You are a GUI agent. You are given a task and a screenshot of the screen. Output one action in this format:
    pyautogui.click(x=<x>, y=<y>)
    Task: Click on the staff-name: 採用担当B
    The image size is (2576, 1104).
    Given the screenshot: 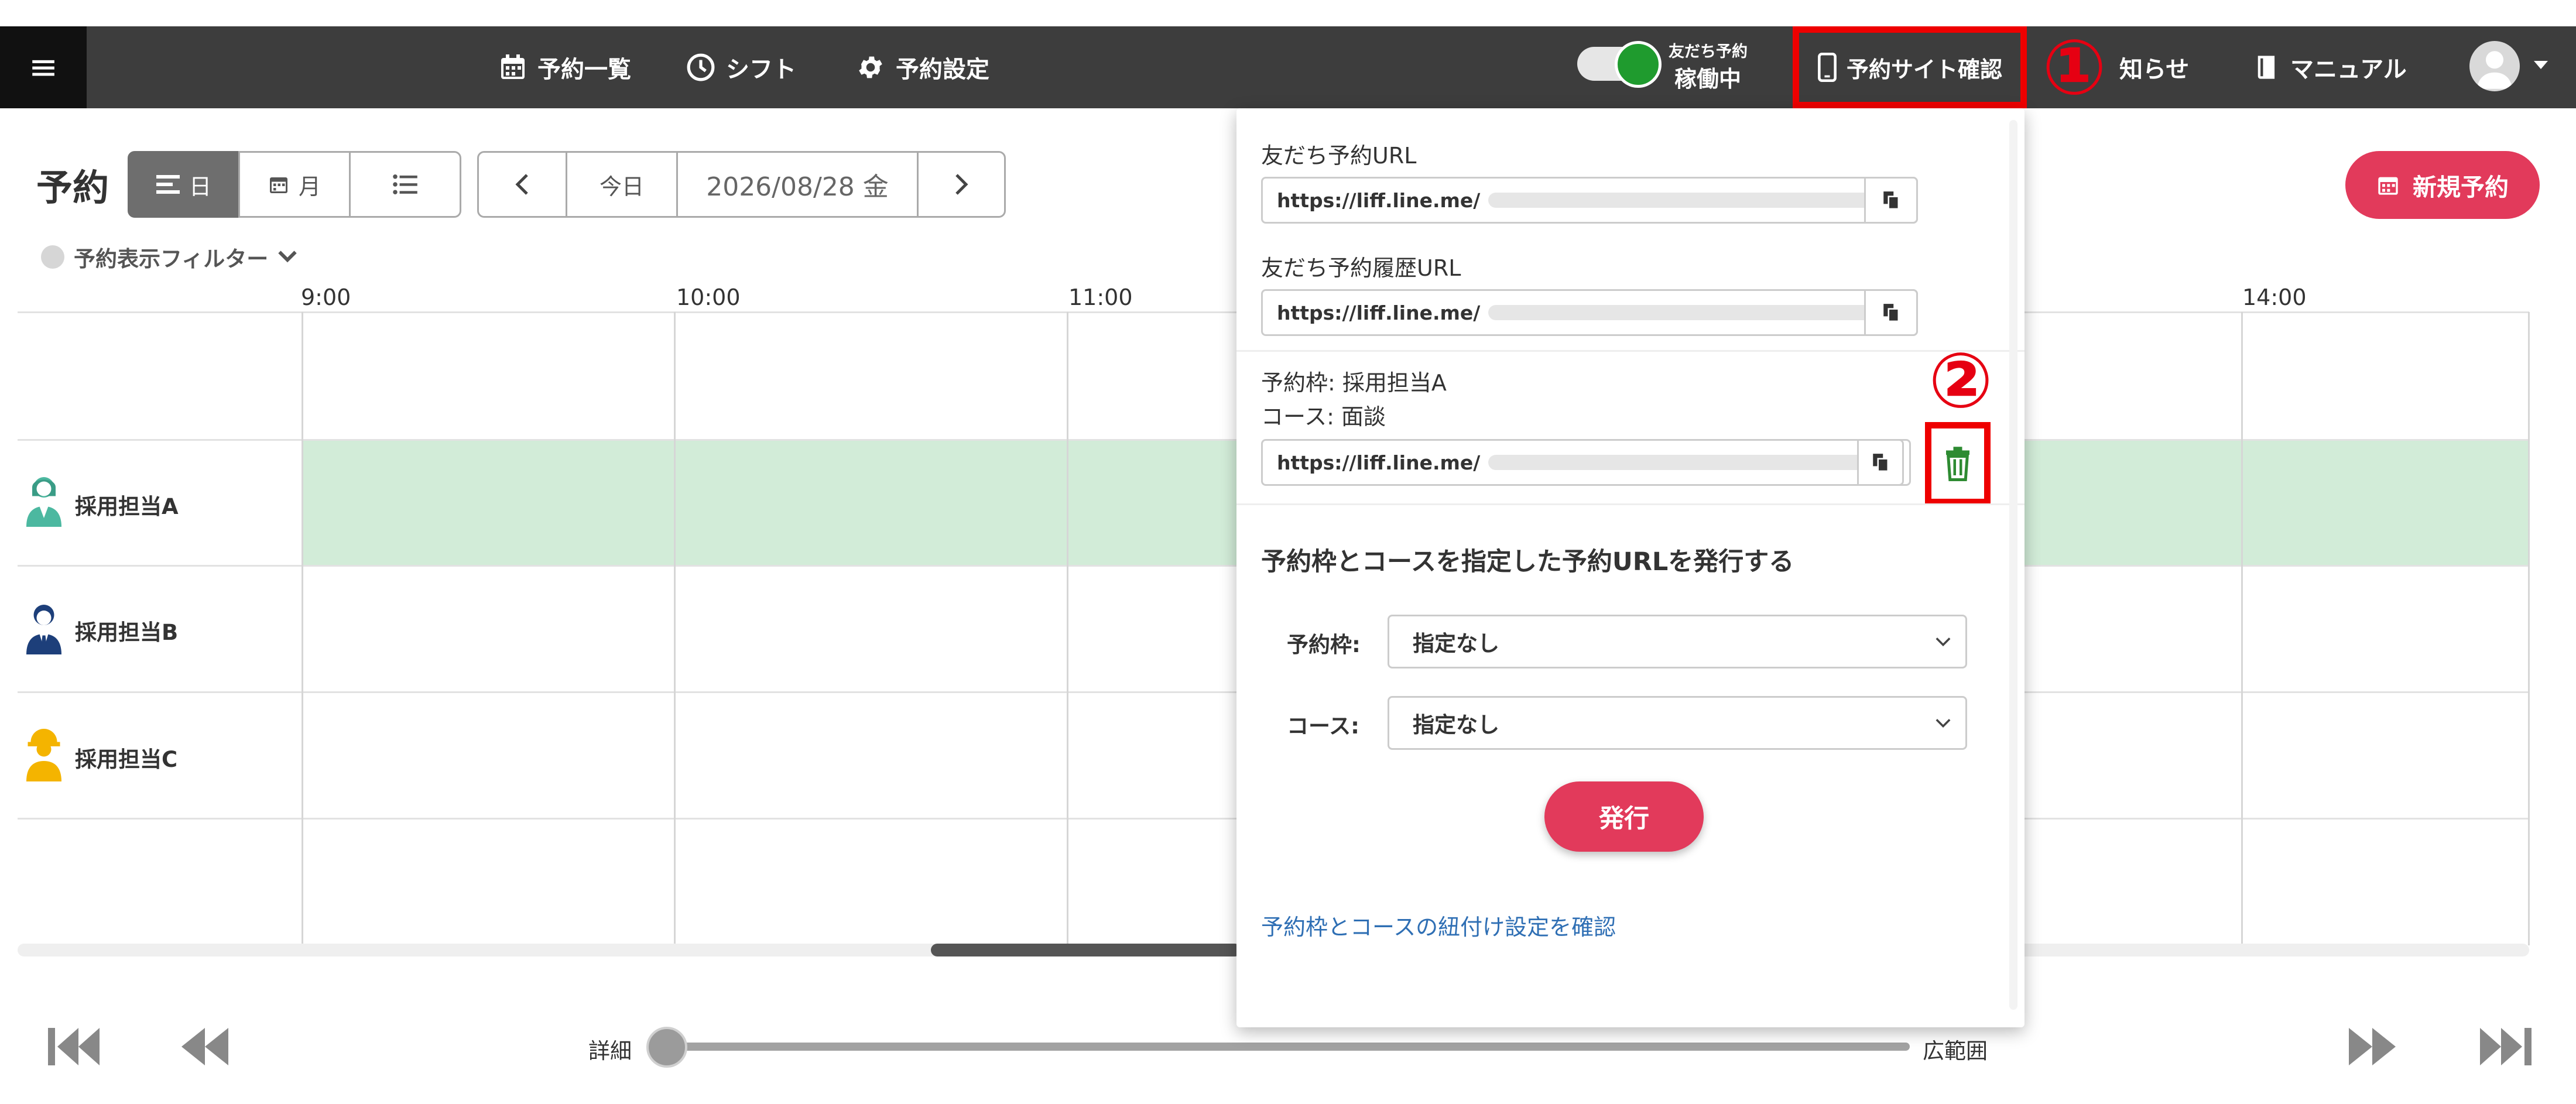 What is the action you would take?
    pyautogui.click(x=127, y=632)
    